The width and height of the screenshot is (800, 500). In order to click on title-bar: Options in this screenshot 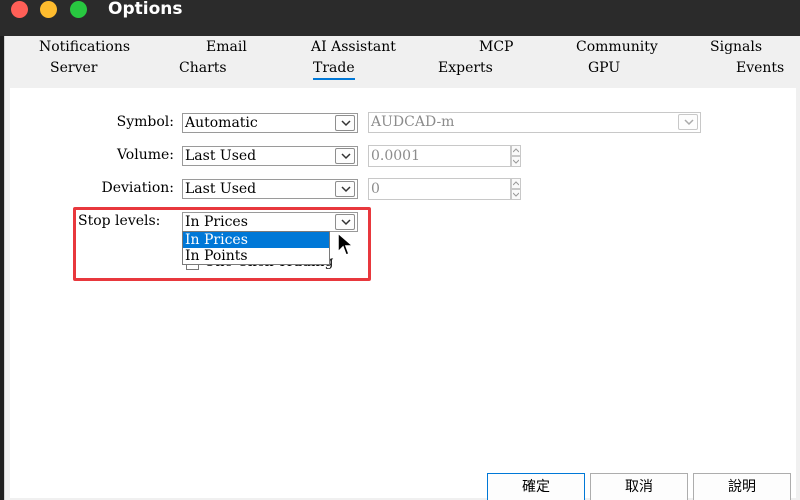, I will do `click(400, 18)`.